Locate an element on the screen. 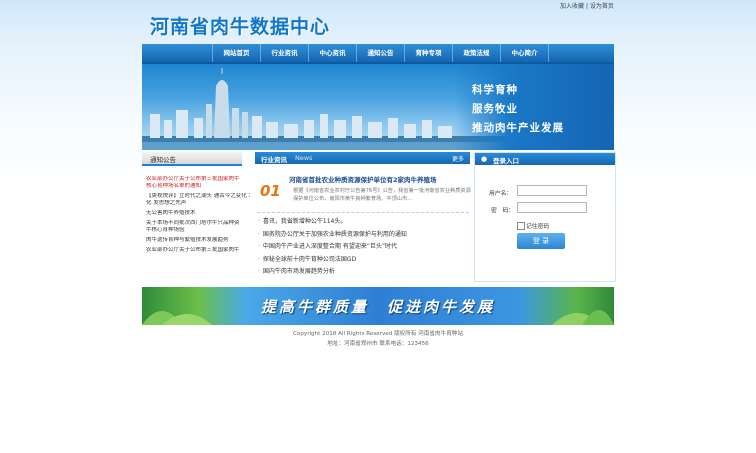 The height and width of the screenshot is (453, 756). site-title: 河南省肉牛数据中心 is located at coordinates (240, 25).